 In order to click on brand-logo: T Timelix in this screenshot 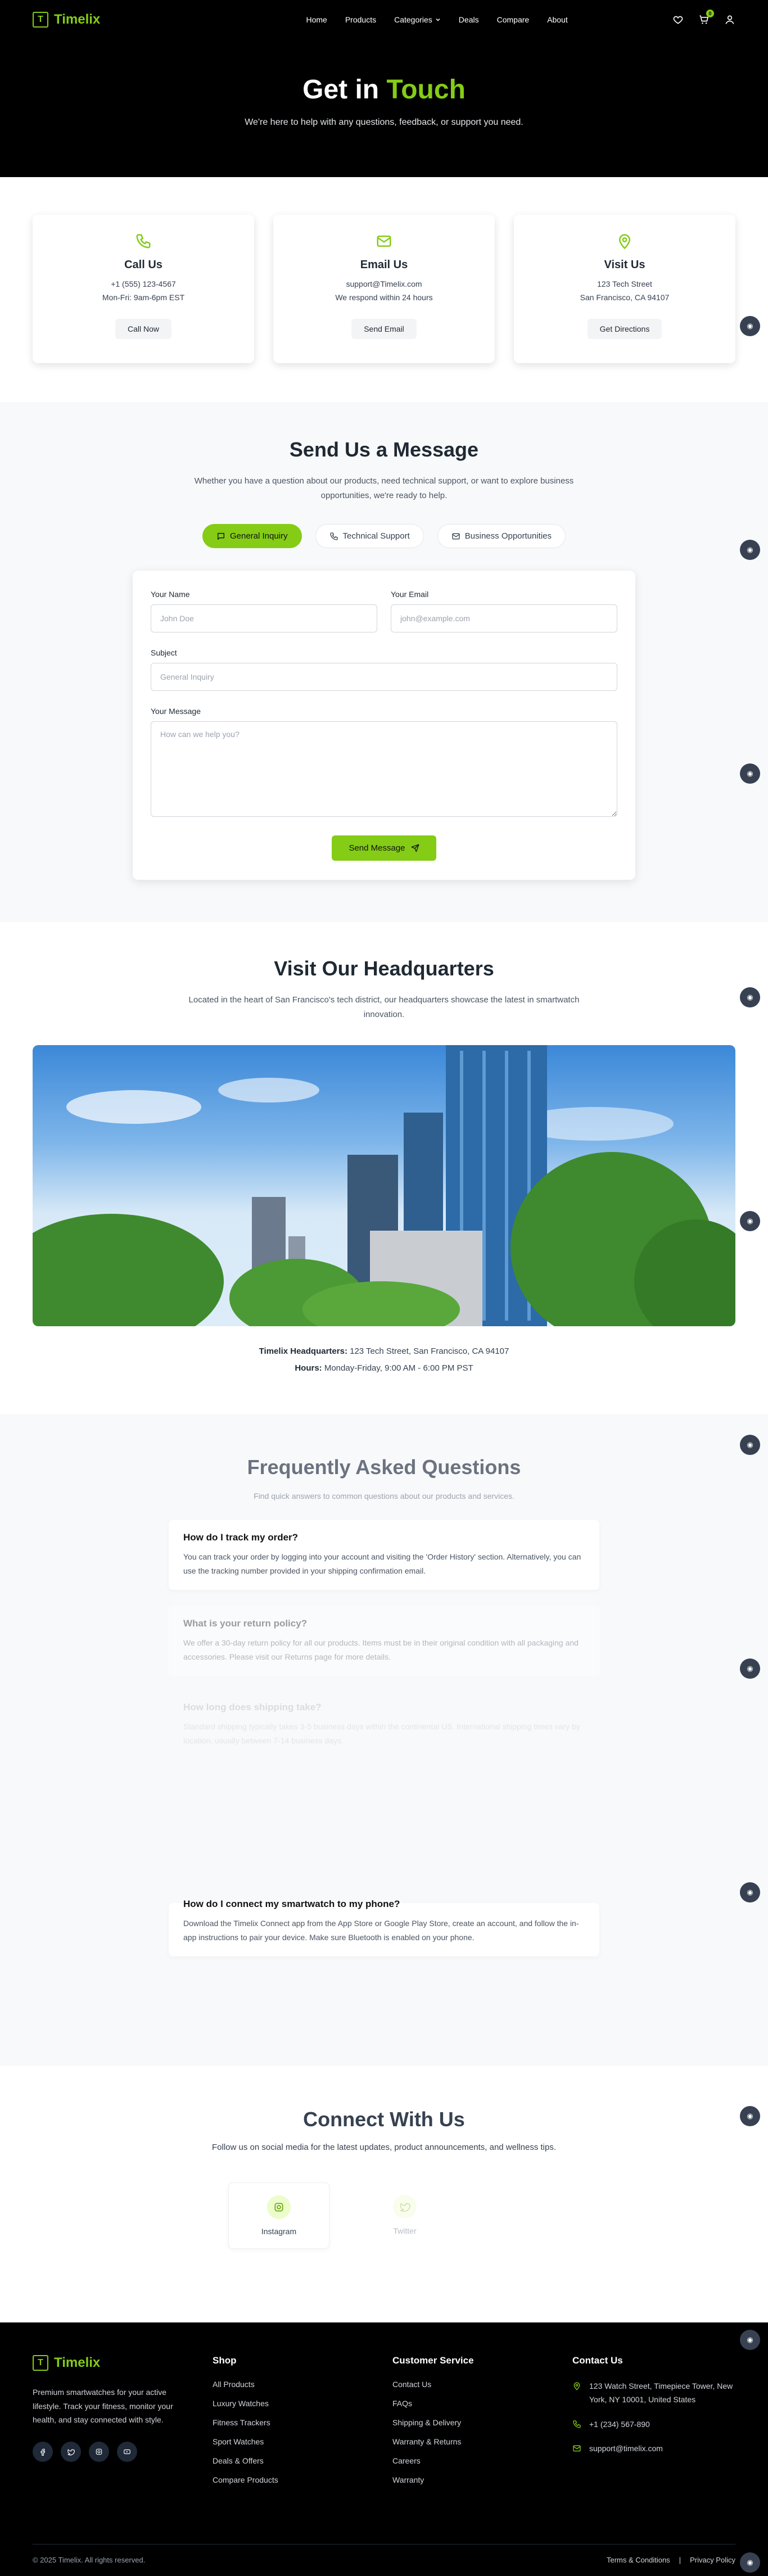, I will do `click(66, 20)`.